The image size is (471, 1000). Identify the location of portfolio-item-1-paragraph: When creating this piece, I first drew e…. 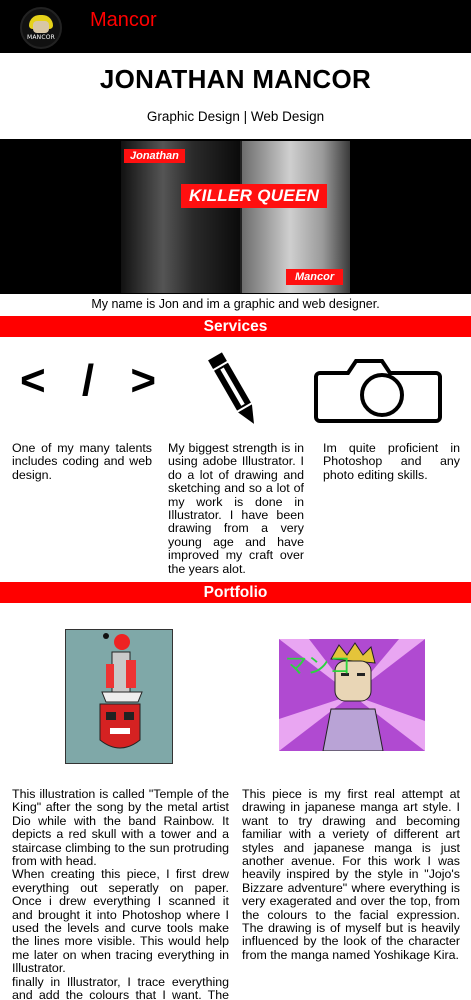
(120, 921).